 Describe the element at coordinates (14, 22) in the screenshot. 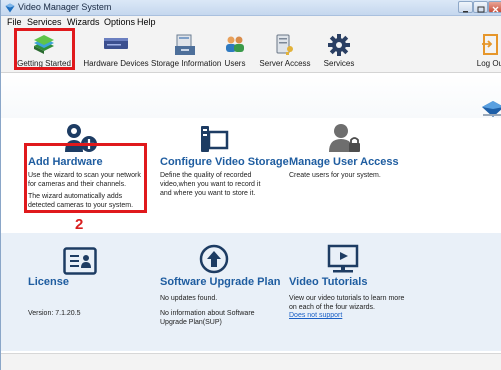

I see `menu-file: File` at that location.